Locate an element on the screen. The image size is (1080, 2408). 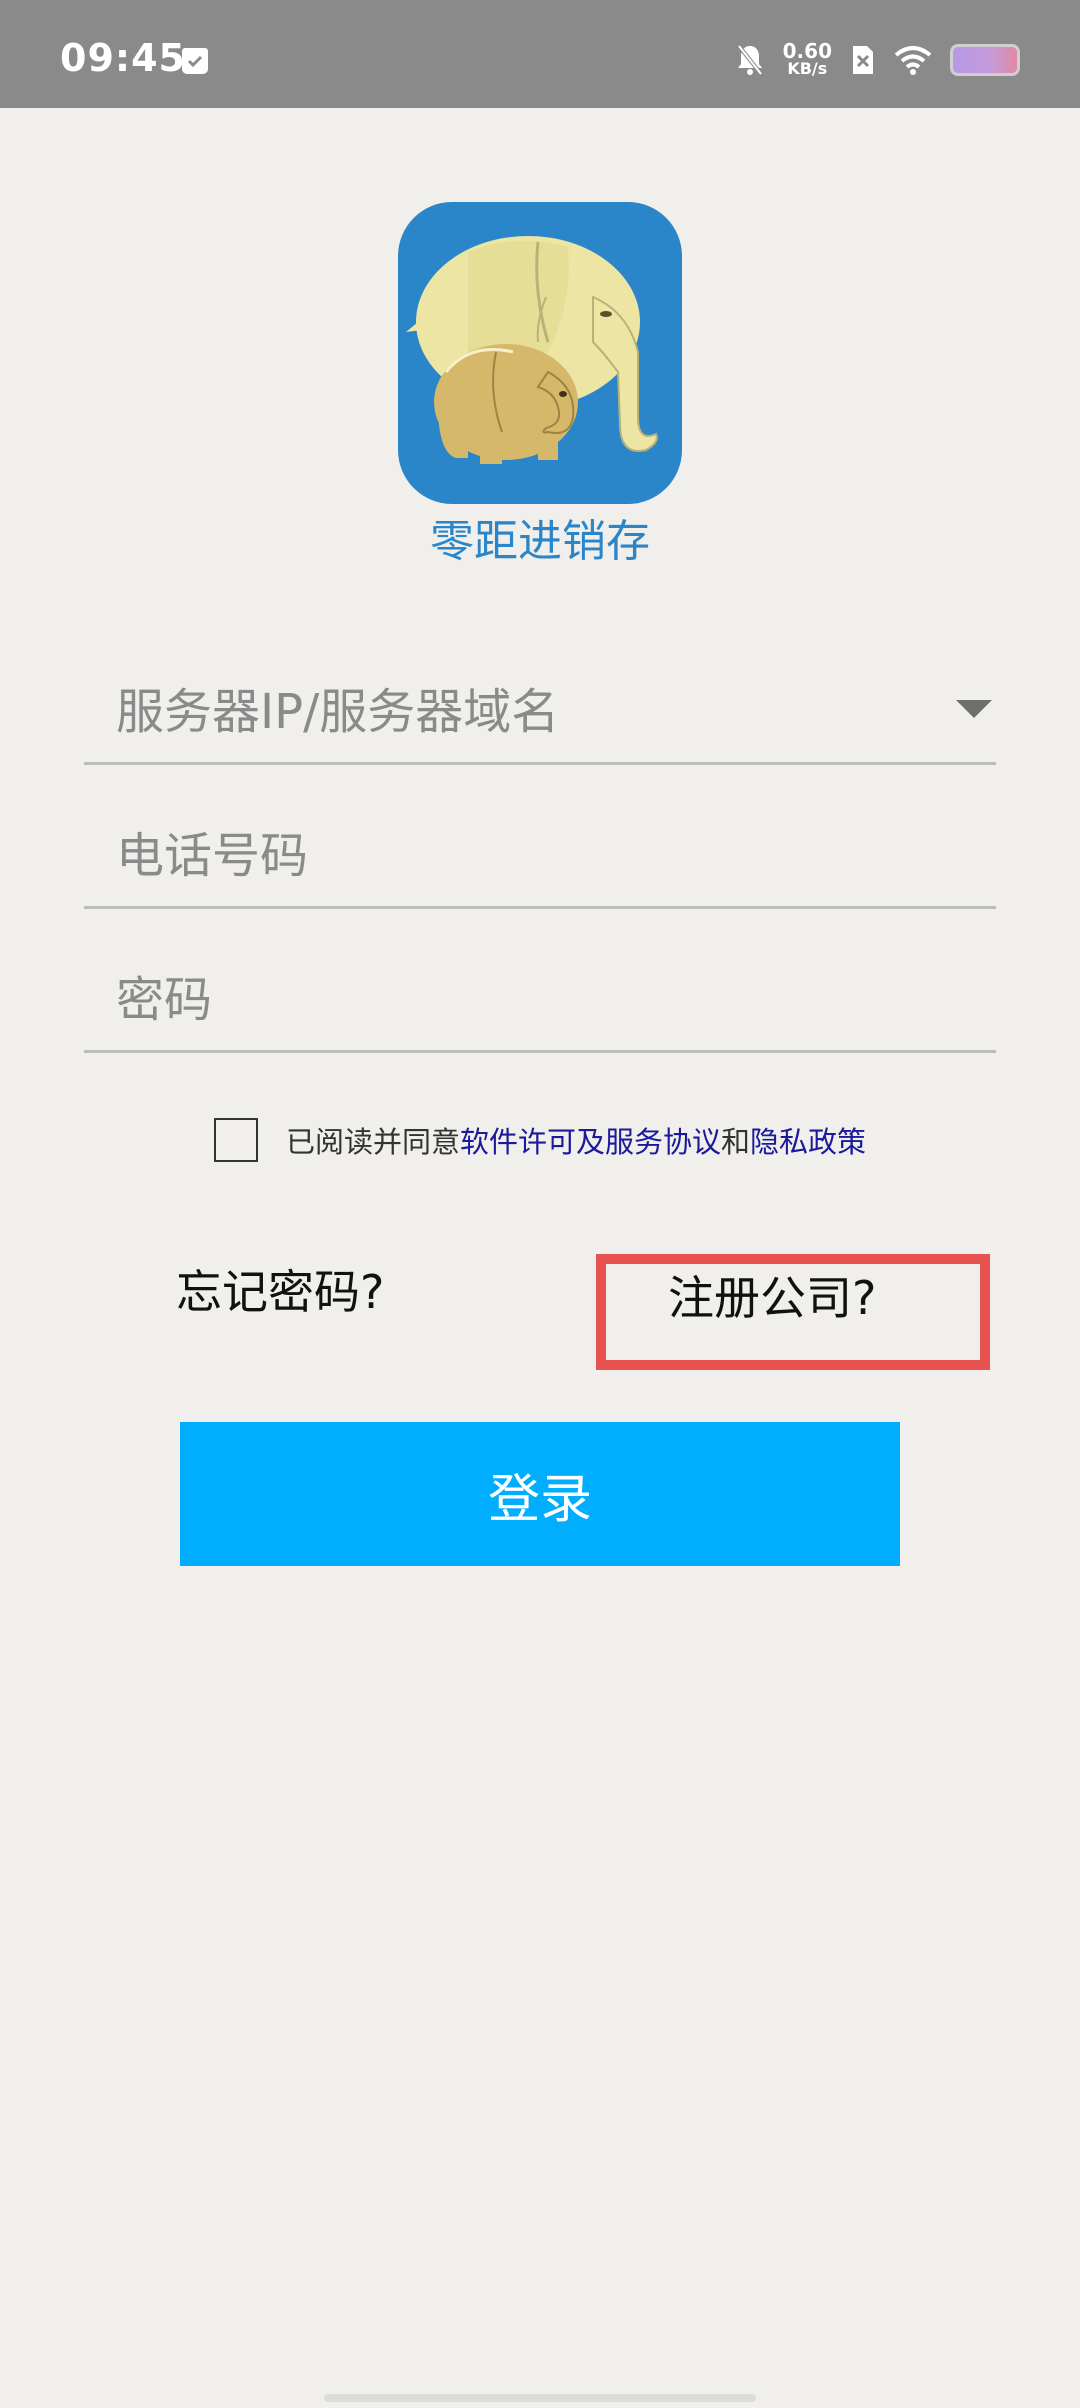
server-field is located at coordinates (540, 713).